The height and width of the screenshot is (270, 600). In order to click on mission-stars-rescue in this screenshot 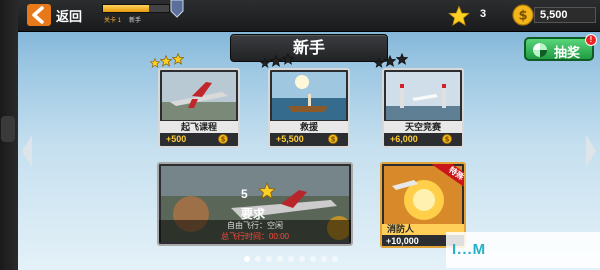, I will do `click(277, 60)`.